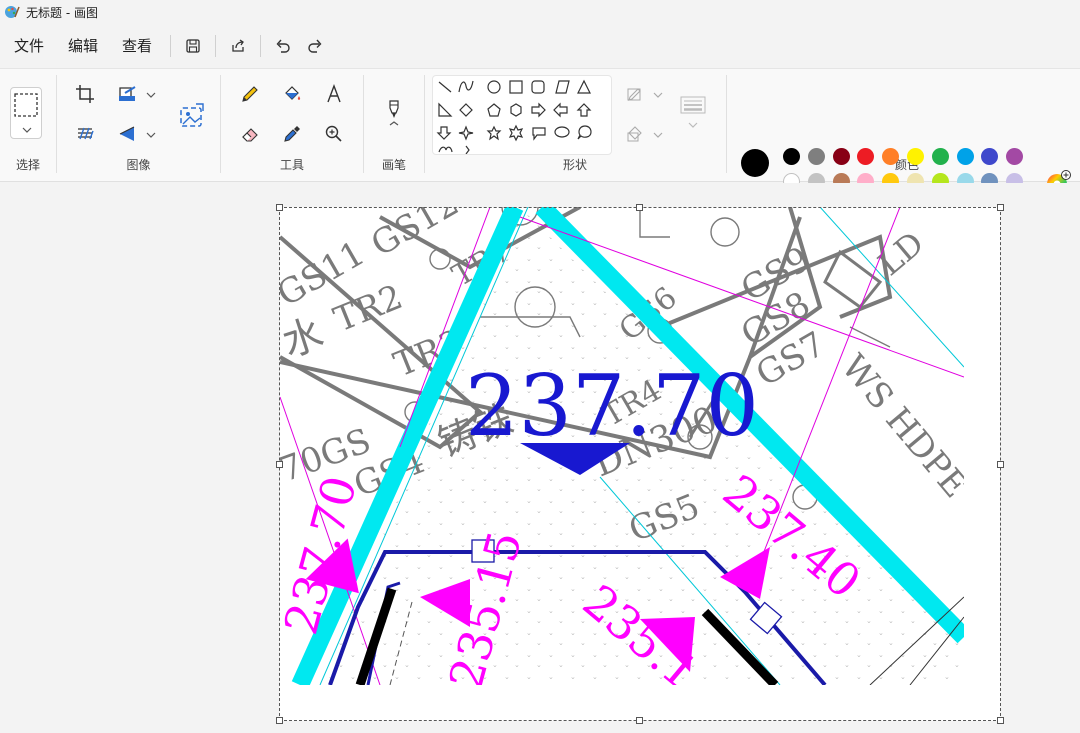 The width and height of the screenshot is (1080, 733). I want to click on resize-button, so click(128, 94).